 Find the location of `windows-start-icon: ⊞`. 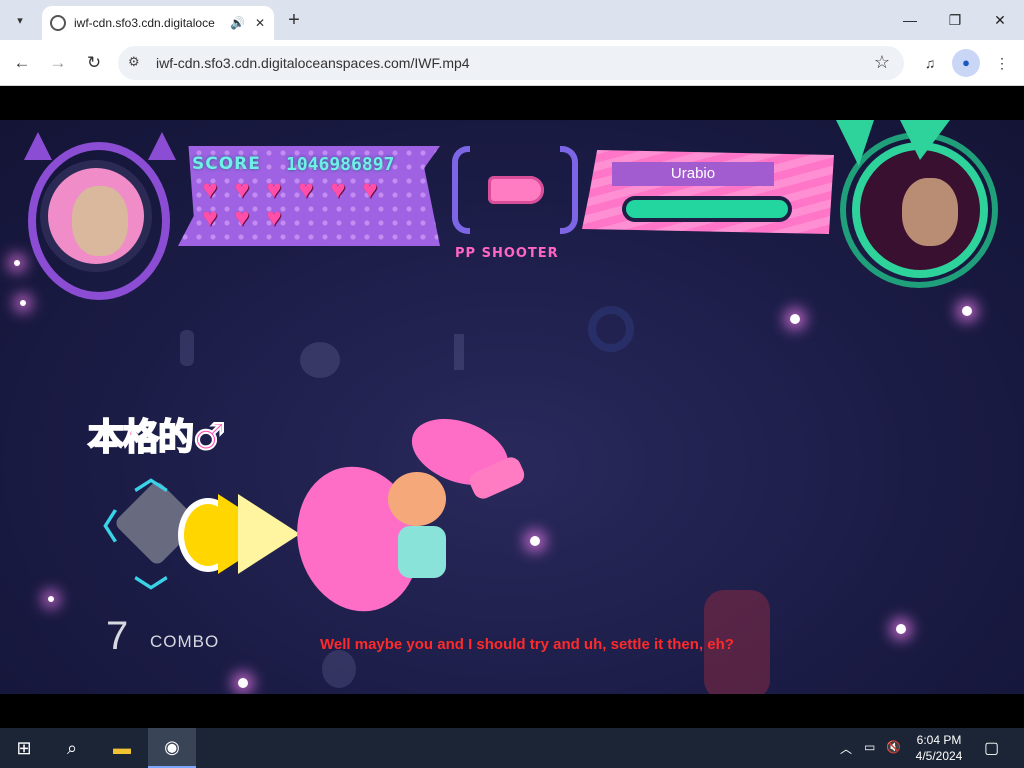

windows-start-icon: ⊞ is located at coordinates (24, 748).